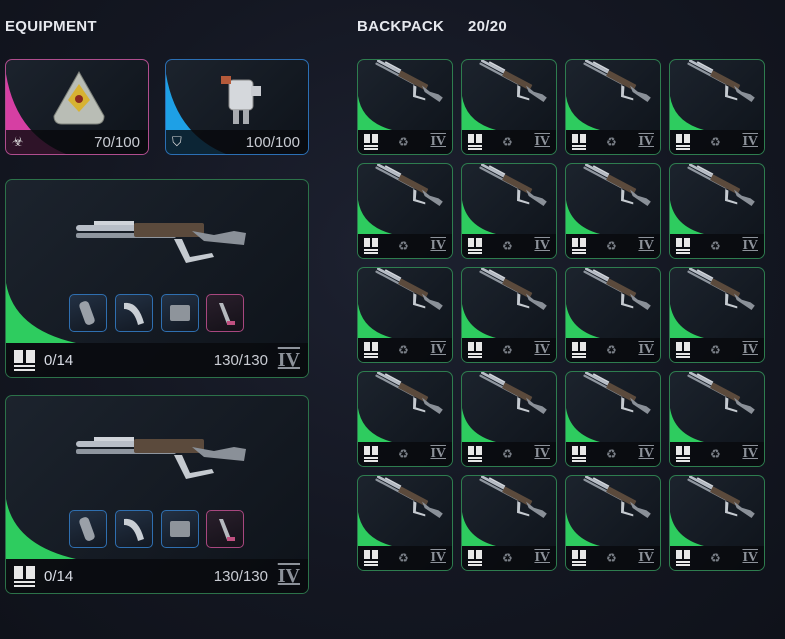  What do you see at coordinates (51, 26) in the screenshot?
I see `equipment-title: EQUIPMENT` at bounding box center [51, 26].